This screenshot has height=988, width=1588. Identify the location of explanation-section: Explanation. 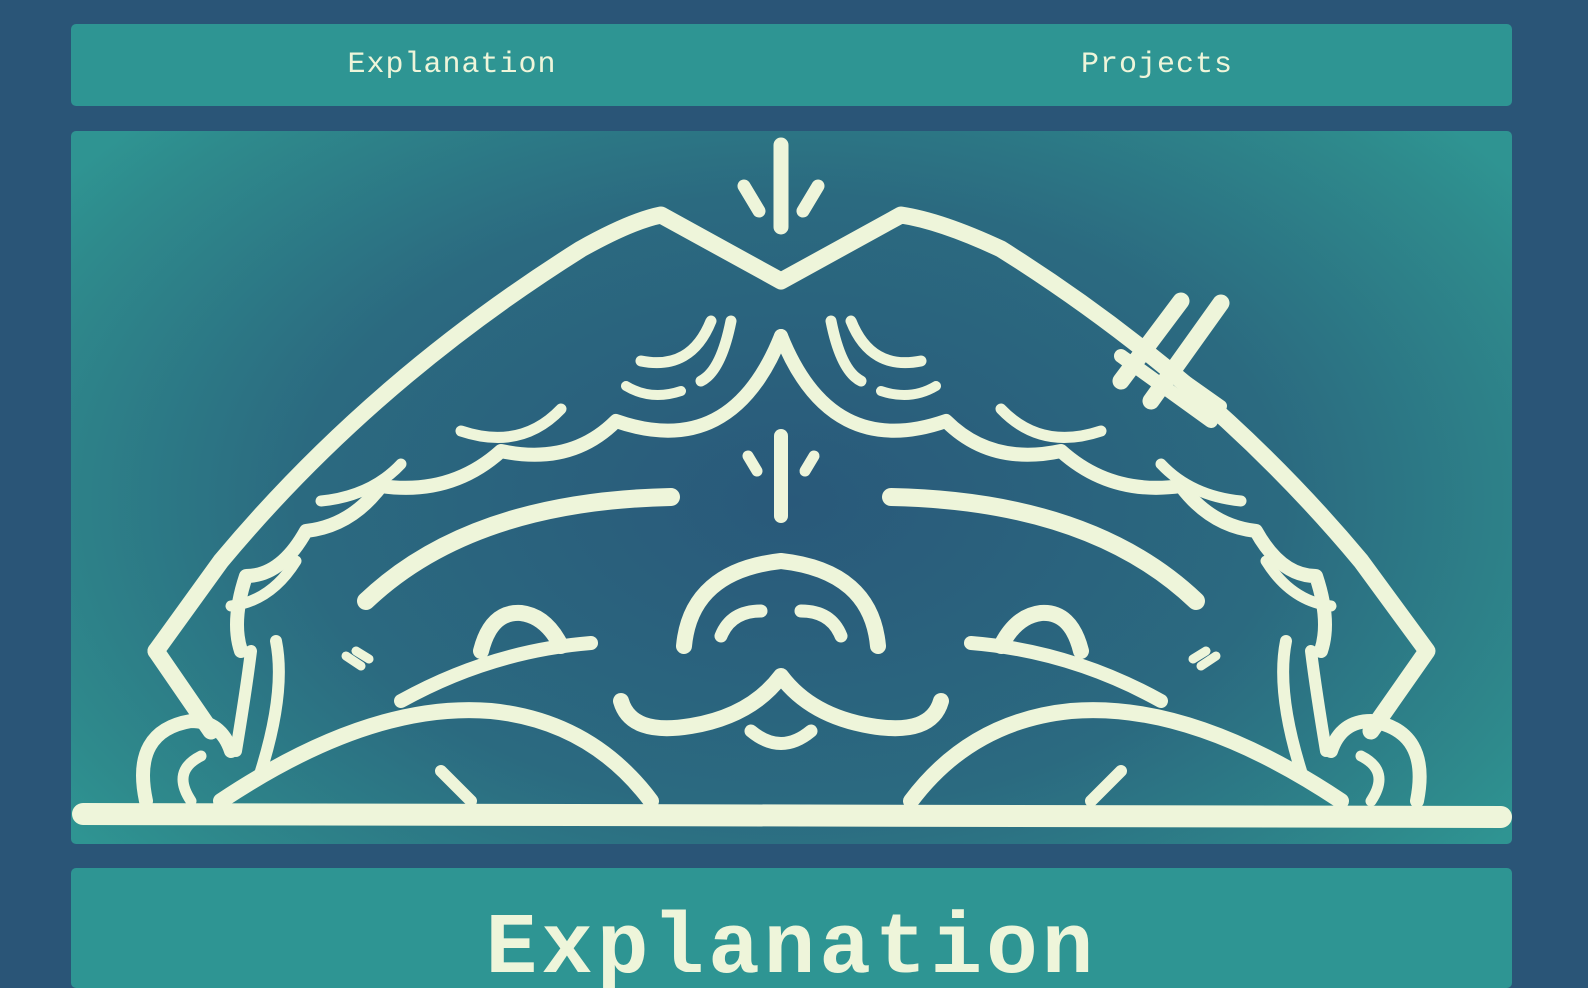
(791, 928).